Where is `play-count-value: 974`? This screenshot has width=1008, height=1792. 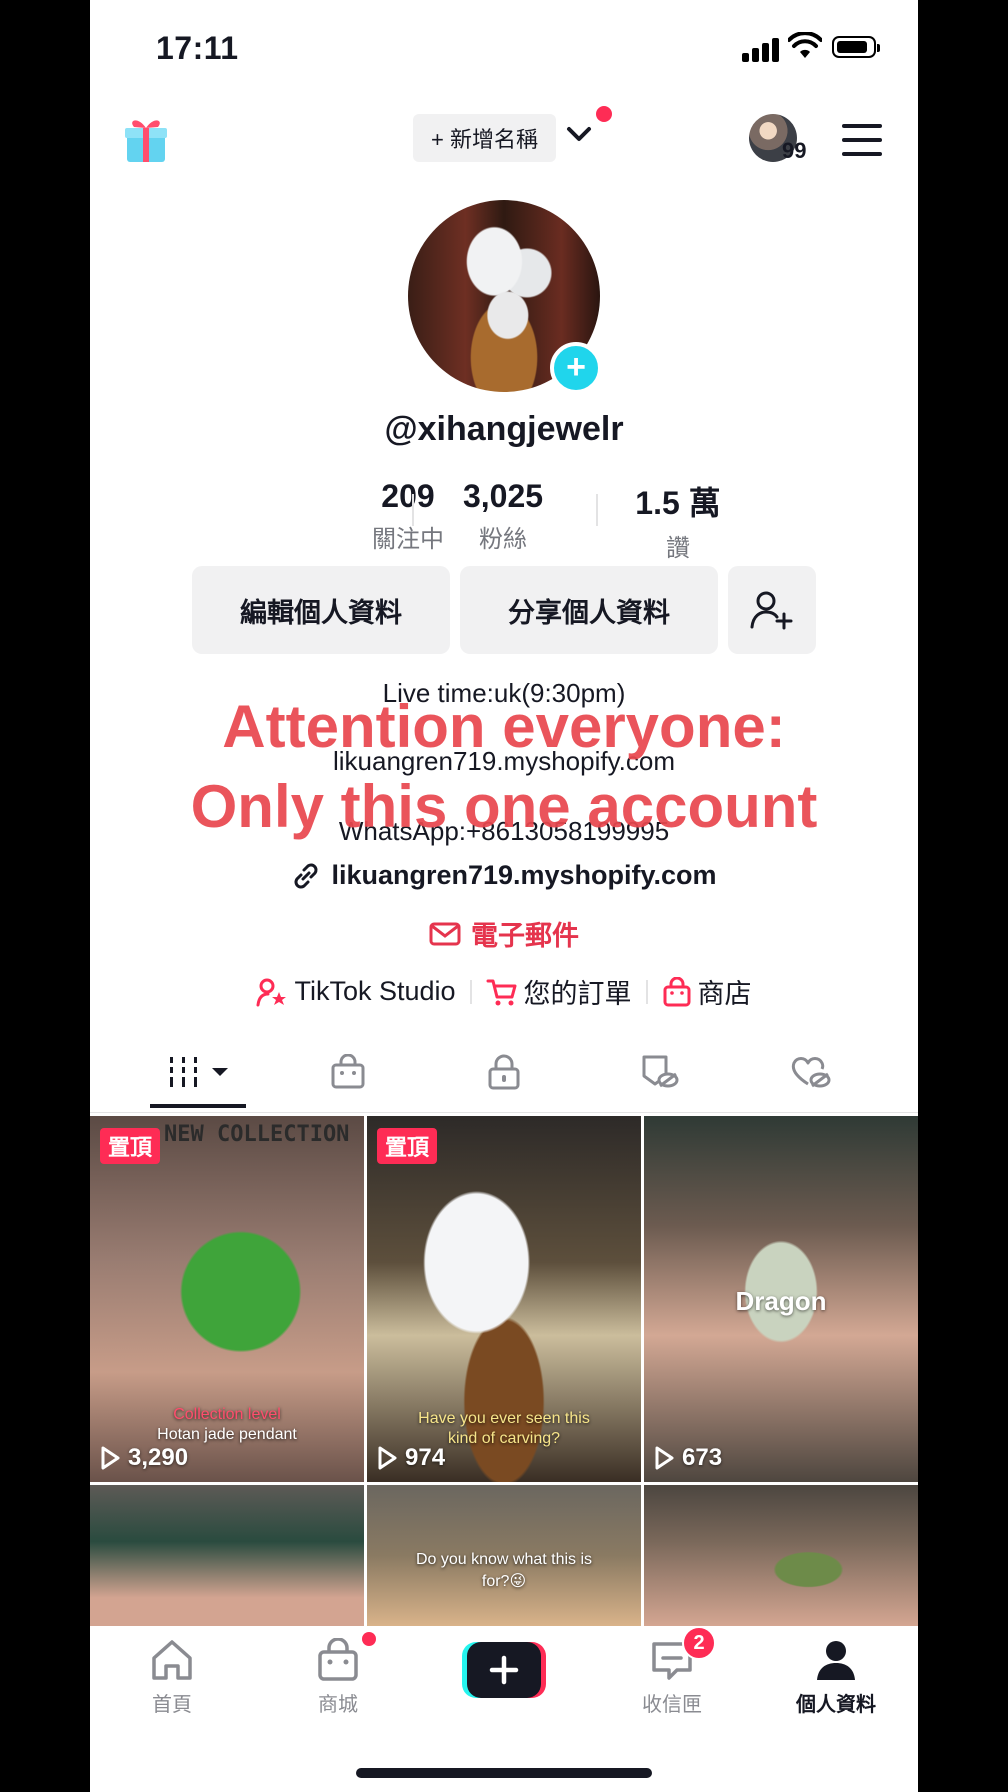
play-count-value: 974 is located at coordinates (425, 1457).